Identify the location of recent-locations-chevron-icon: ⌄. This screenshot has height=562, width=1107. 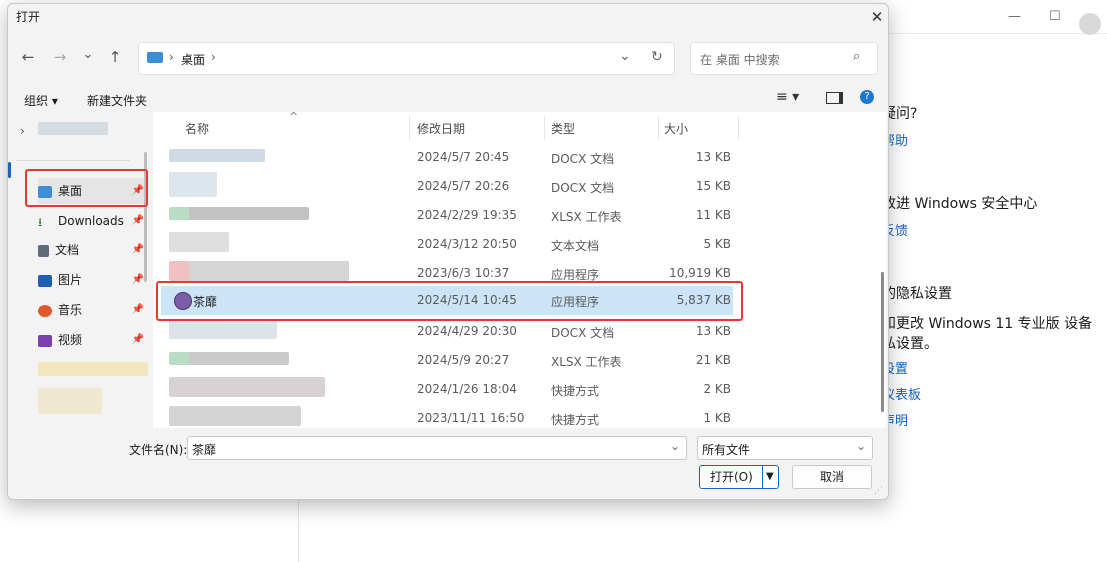
(88, 55).